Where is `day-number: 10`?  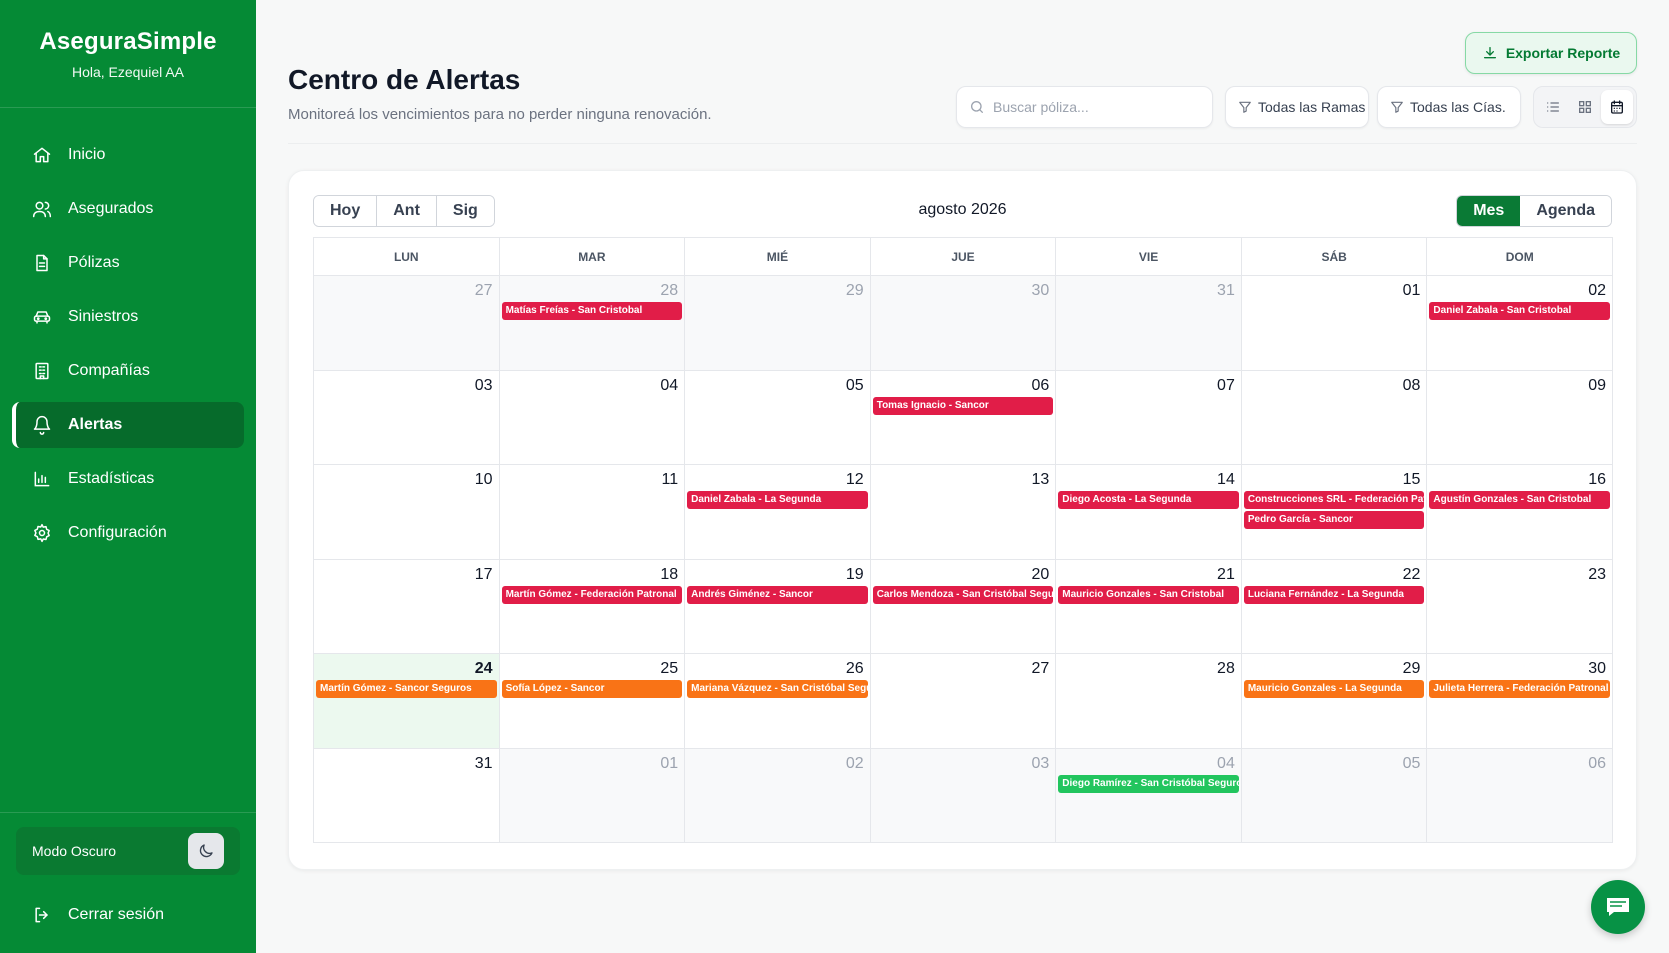 day-number: 10 is located at coordinates (406, 480).